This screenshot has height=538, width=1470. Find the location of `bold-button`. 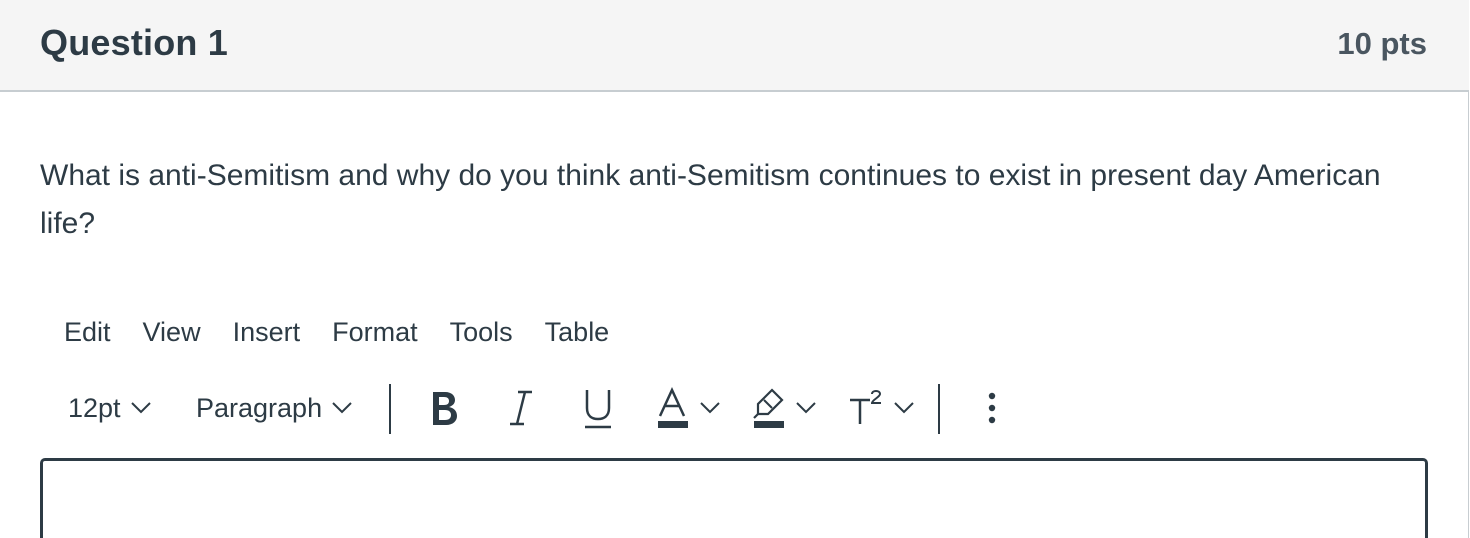

bold-button is located at coordinates (445, 408).